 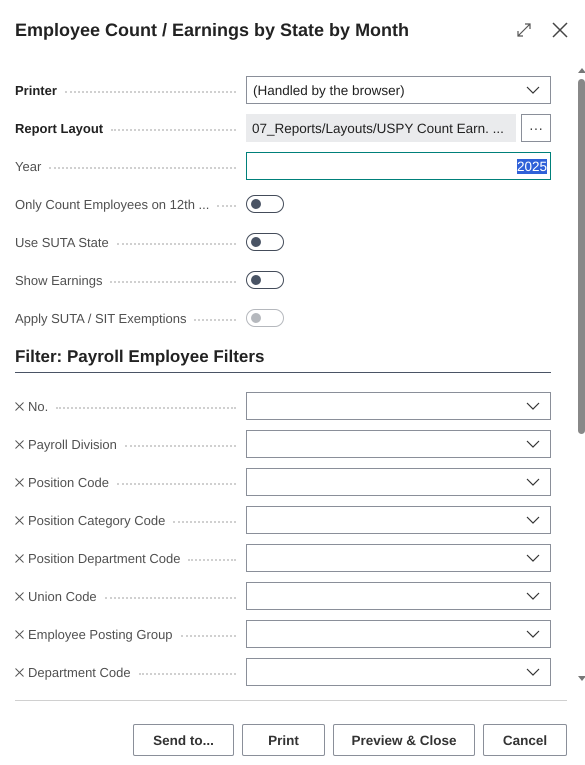 What do you see at coordinates (62, 596) in the screenshot?
I see `field-label: Union Code` at bounding box center [62, 596].